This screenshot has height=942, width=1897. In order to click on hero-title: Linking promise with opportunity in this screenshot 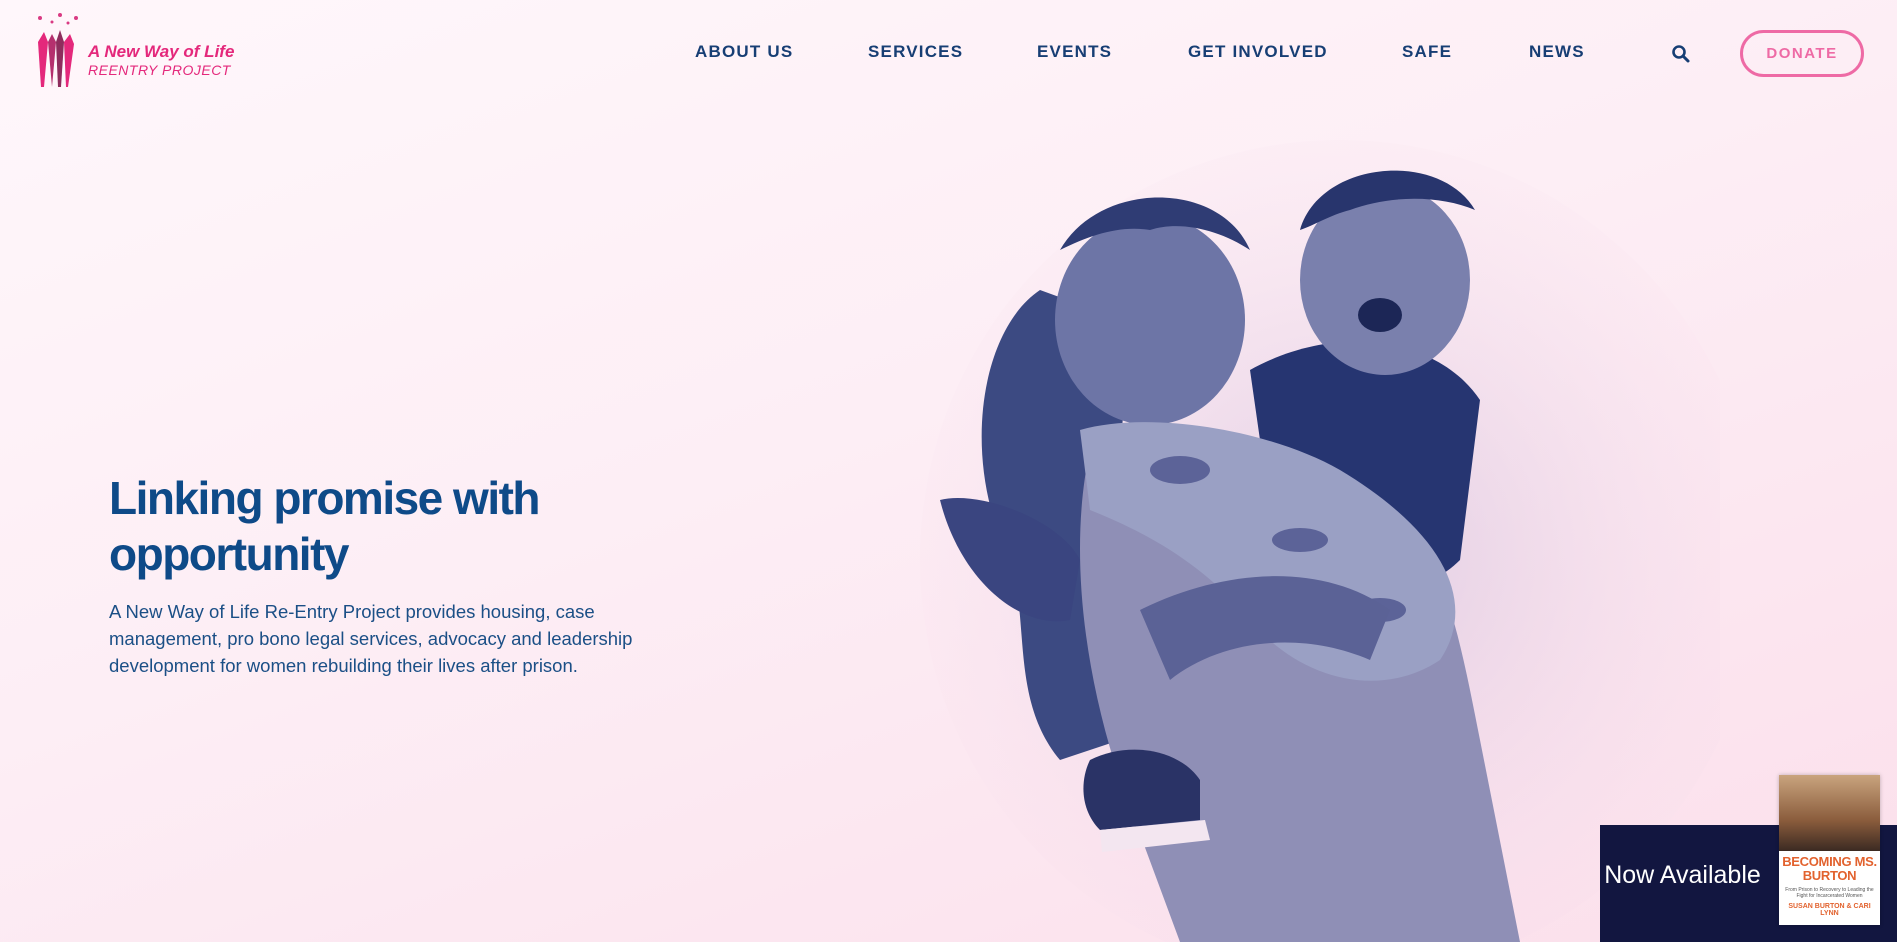, I will do `click(325, 526)`.